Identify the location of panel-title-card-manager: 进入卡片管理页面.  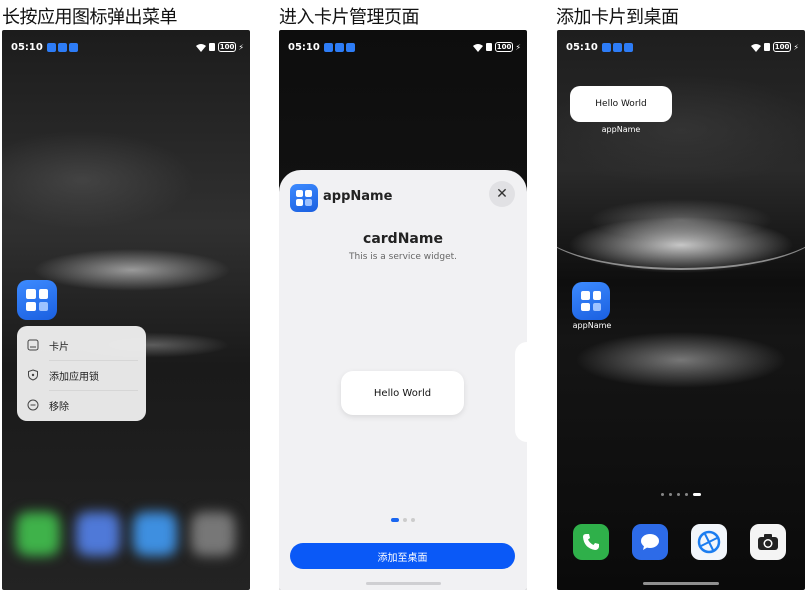
(349, 17).